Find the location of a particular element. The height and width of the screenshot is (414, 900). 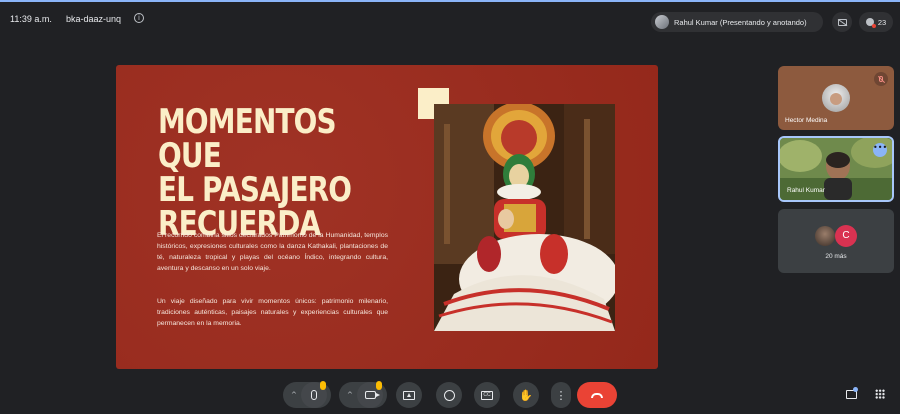

people-icon is located at coordinates (870, 23).